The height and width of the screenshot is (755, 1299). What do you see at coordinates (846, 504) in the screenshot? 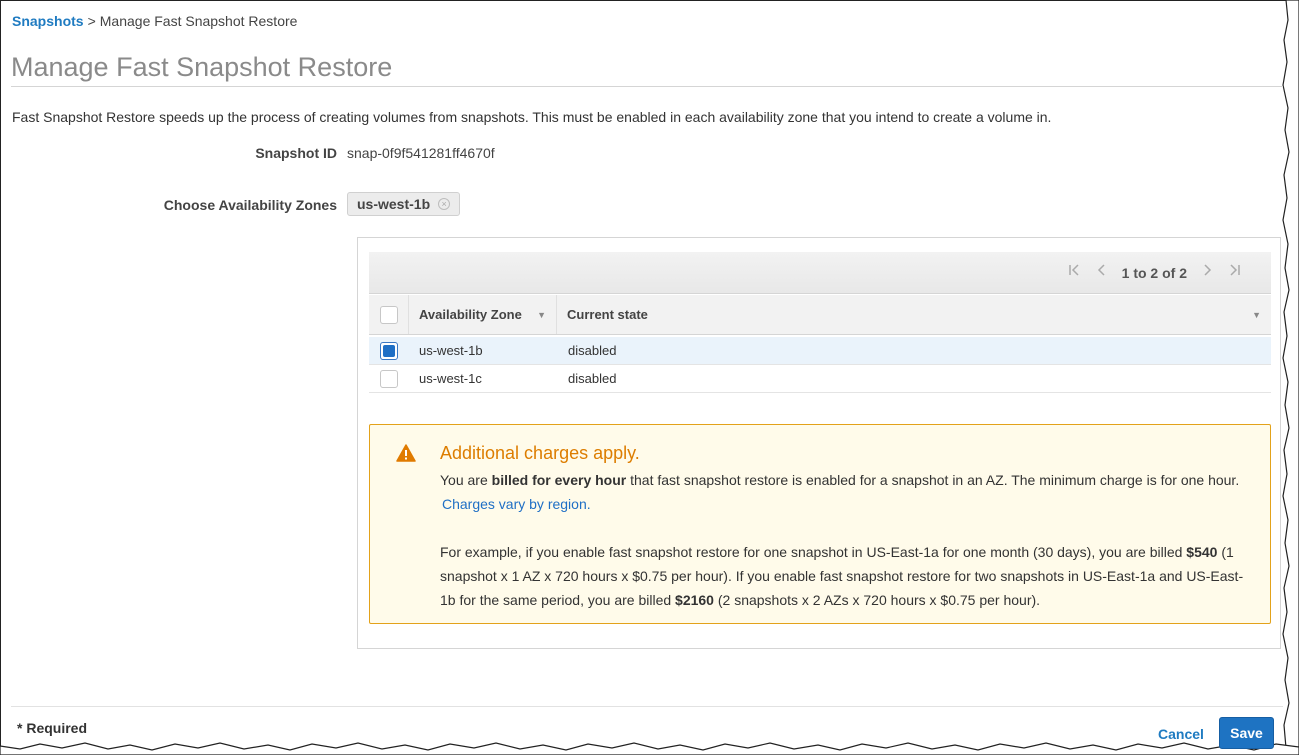
I see `charges-vary-link: Charges vary by region.` at bounding box center [846, 504].